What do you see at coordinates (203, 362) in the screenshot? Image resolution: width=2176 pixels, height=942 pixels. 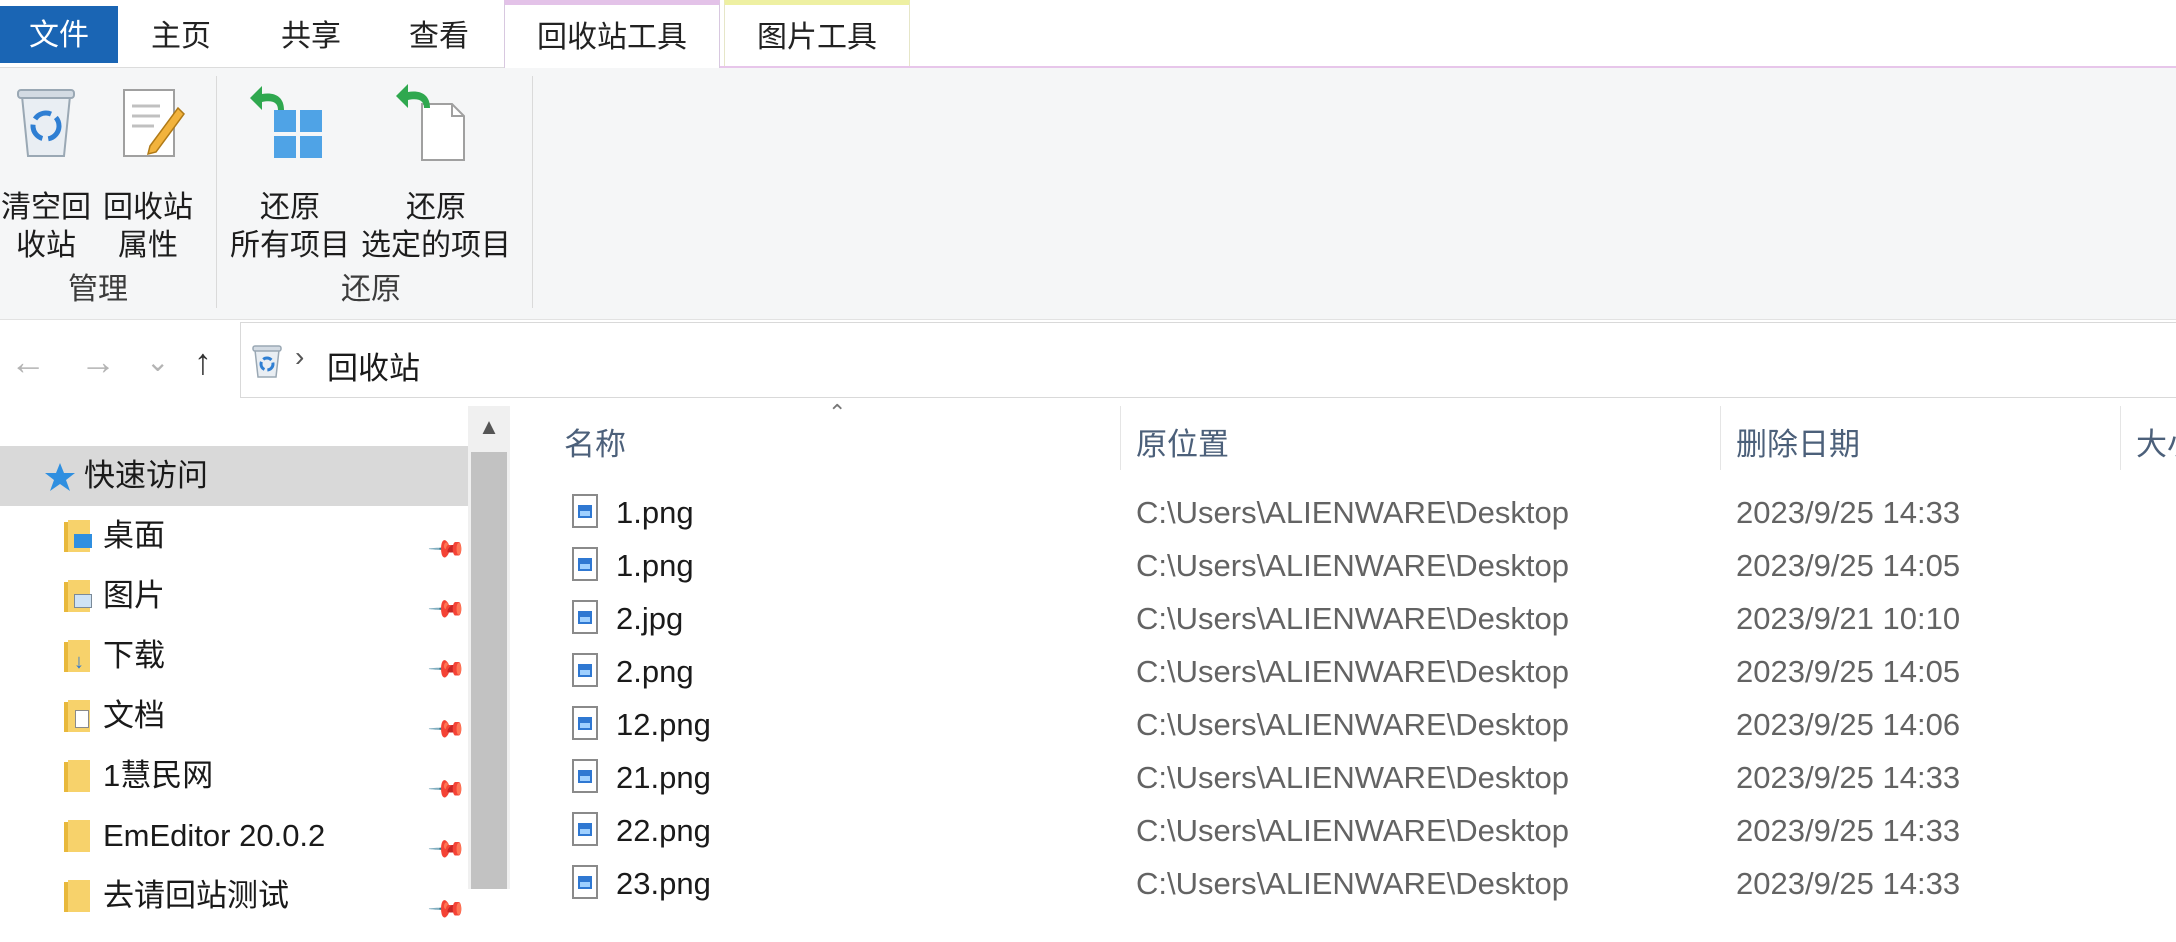 I see `up-button: ↑` at bounding box center [203, 362].